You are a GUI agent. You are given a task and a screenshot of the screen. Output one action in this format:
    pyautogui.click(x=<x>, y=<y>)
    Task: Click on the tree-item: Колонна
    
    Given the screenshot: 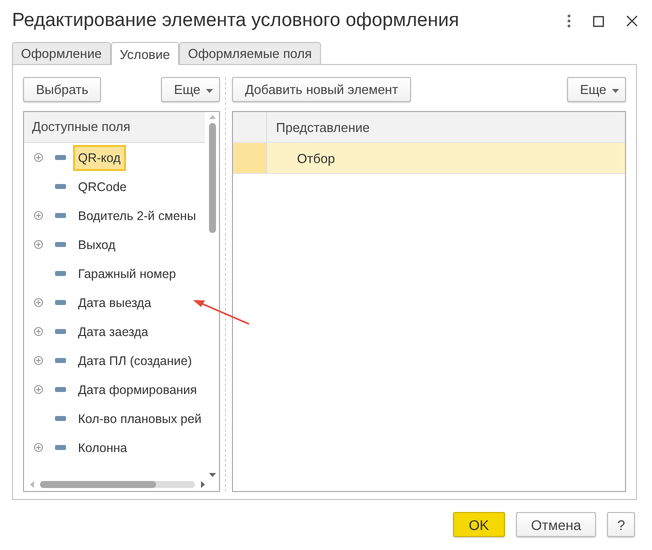 What is the action you would take?
    pyautogui.click(x=102, y=447)
    